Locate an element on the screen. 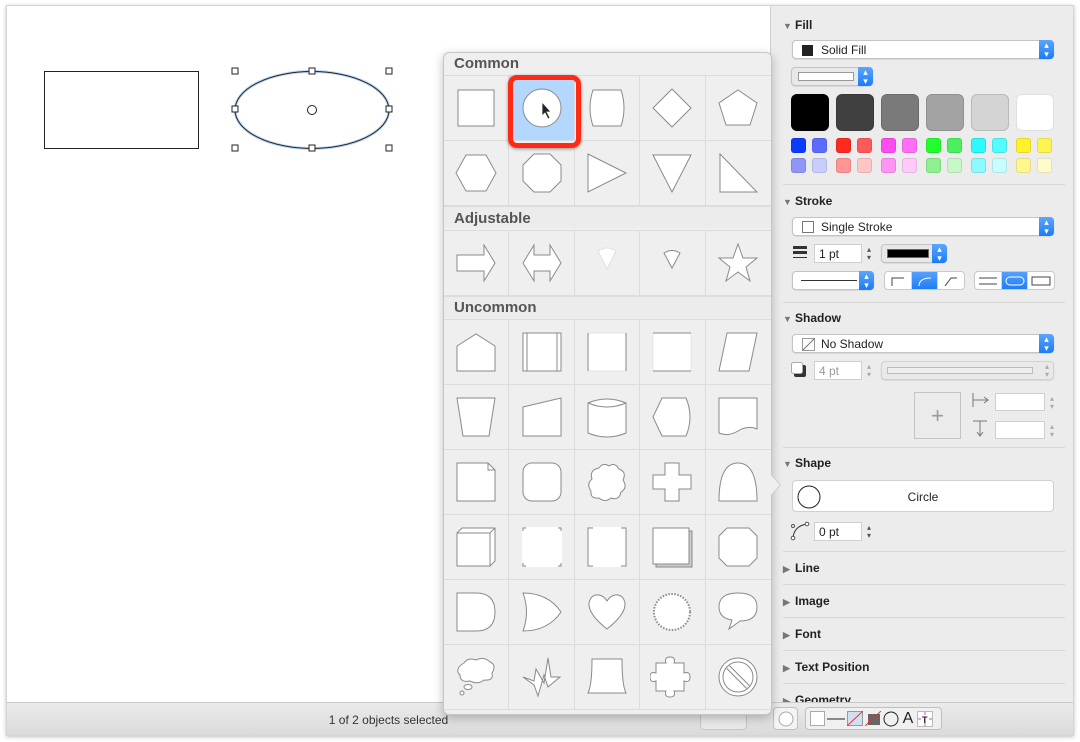  shape-option-speech-bubble is located at coordinates (738, 612).